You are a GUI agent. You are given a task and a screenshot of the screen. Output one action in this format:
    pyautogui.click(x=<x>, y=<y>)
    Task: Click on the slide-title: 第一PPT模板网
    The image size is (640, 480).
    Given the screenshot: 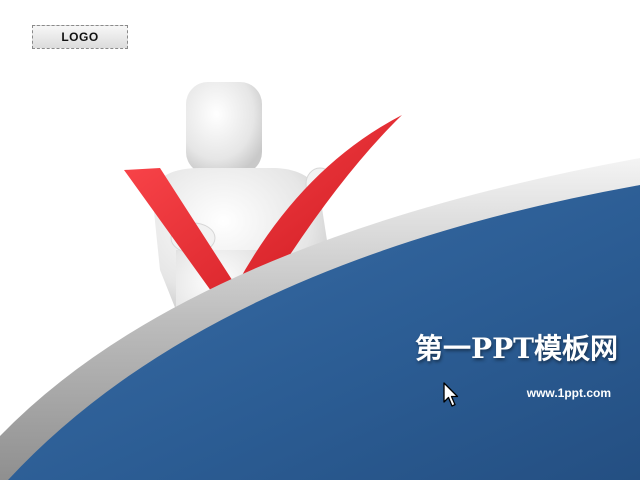 What is the action you would take?
    pyautogui.click(x=516, y=348)
    